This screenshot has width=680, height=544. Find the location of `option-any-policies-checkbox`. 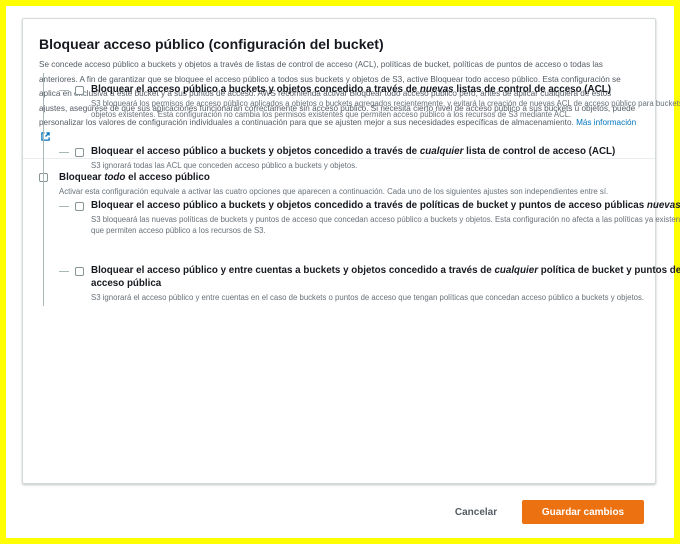

option-any-policies-checkbox is located at coordinates (79, 271).